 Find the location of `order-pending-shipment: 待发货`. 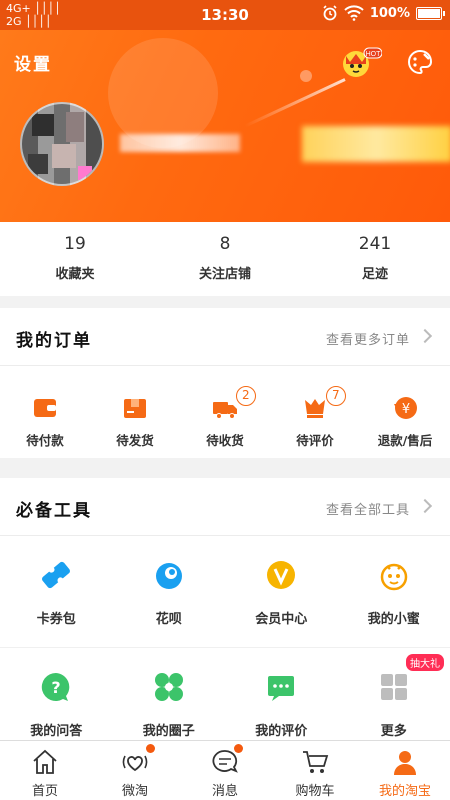

order-pending-shipment: 待发货 is located at coordinates (135, 412).